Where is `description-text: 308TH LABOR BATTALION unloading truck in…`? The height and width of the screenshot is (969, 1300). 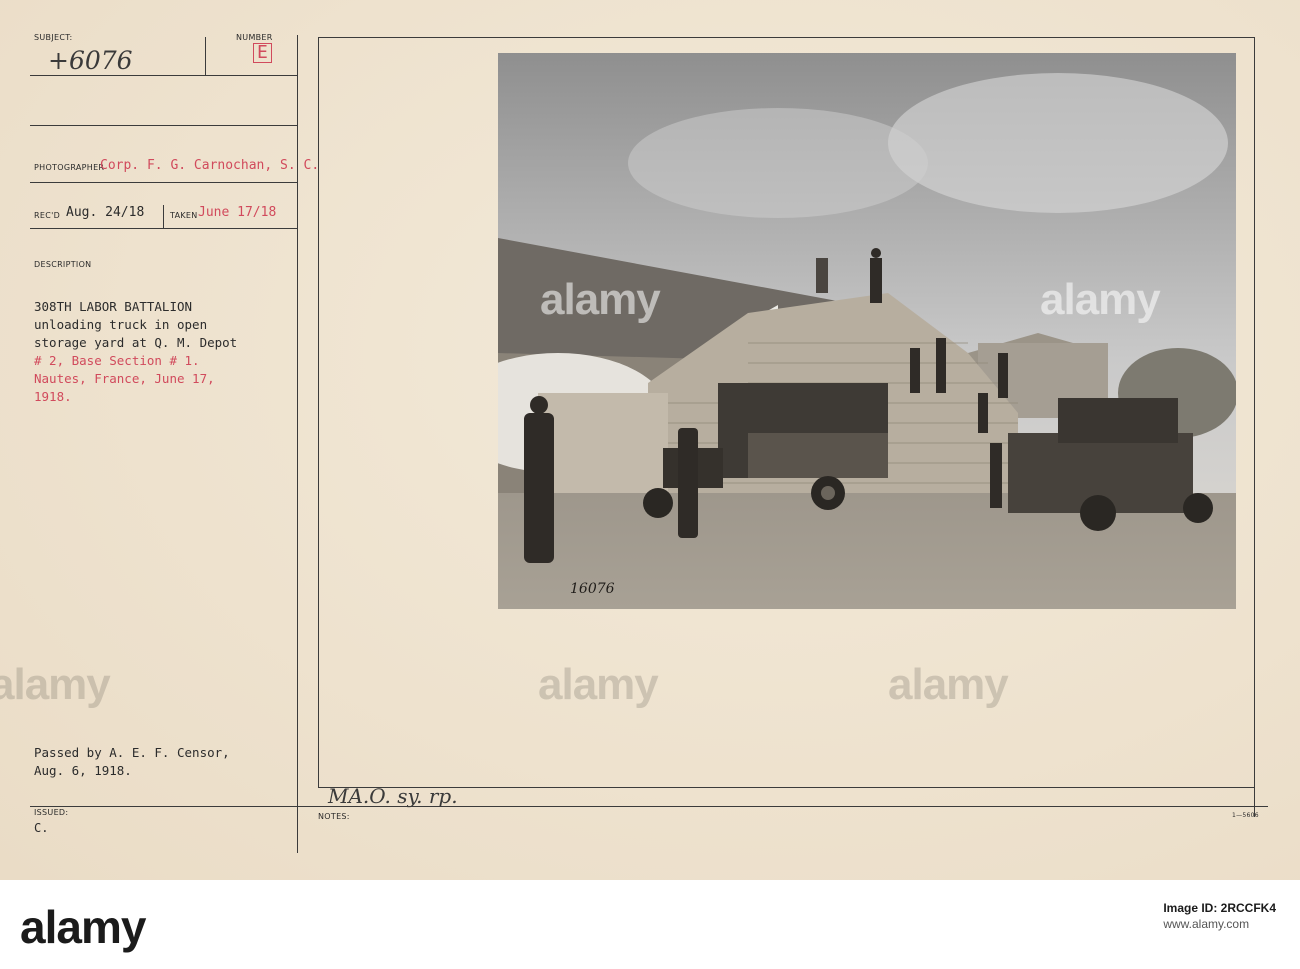
description-text: 308TH LABOR BATTALION unloading truck in… is located at coordinates (166, 352).